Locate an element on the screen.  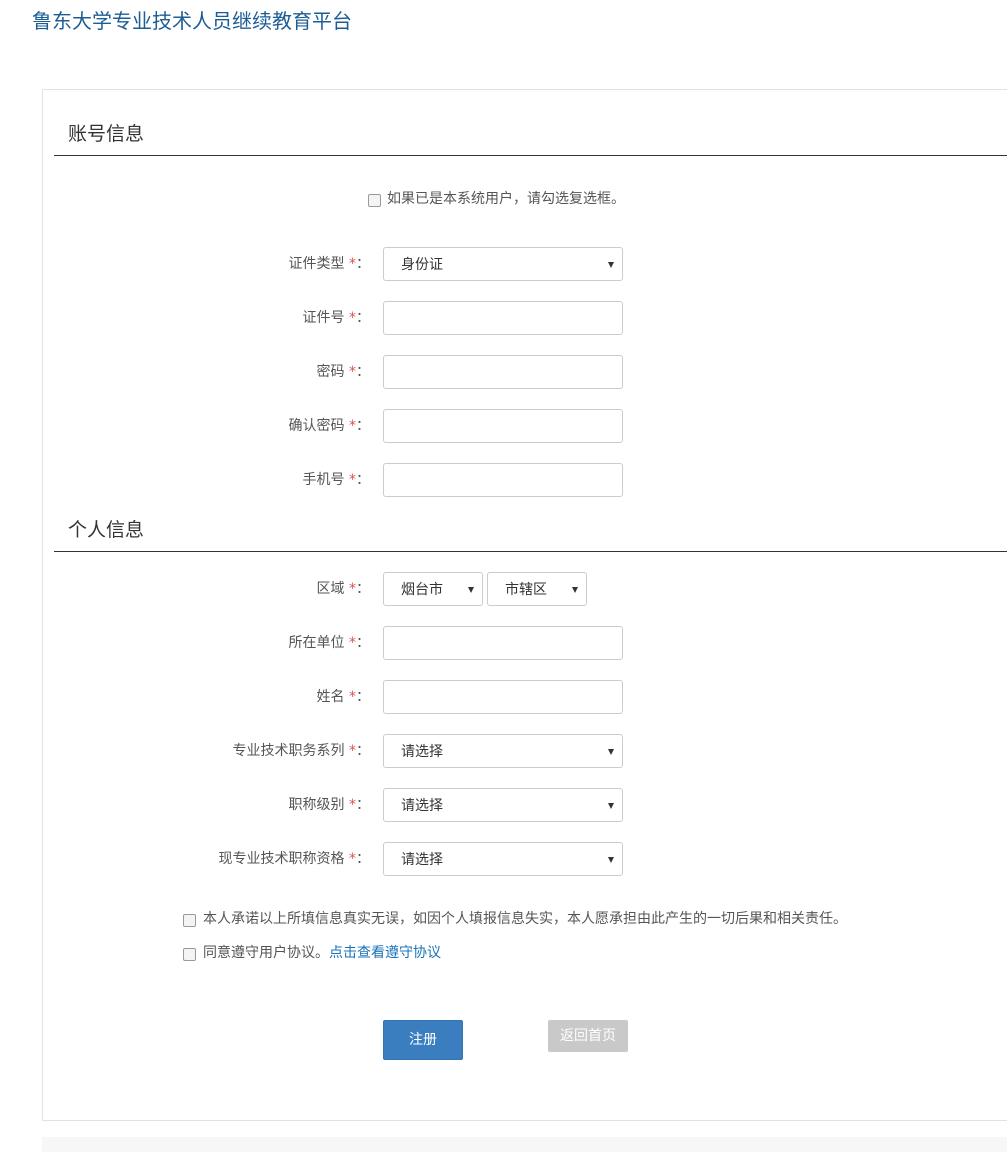
confirm-password-label: 确认密码 *： is located at coordinates (220, 426).